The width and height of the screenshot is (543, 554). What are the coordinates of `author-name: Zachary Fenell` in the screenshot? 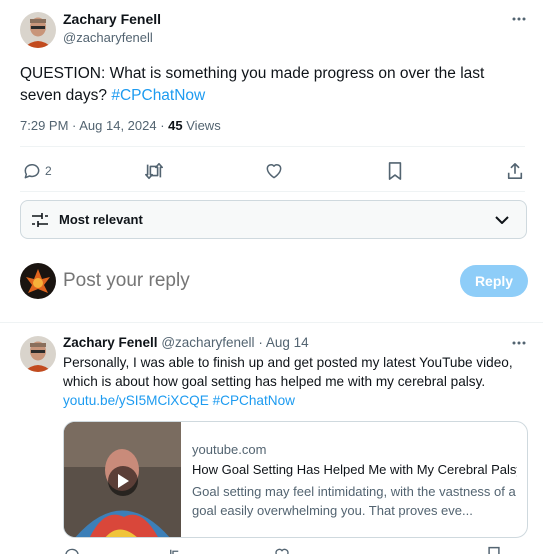 It's located at (112, 19).